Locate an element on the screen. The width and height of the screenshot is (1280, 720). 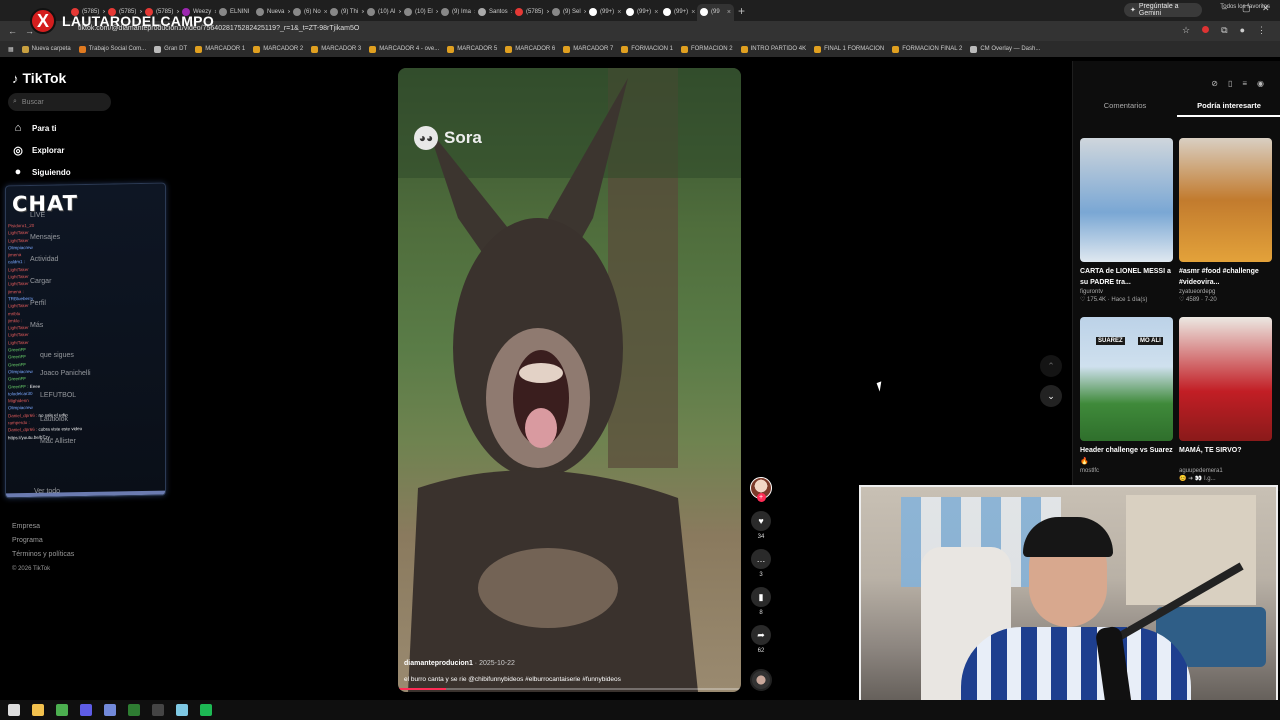
activity-icon: ⊘ is located at coordinates (1214, 83).